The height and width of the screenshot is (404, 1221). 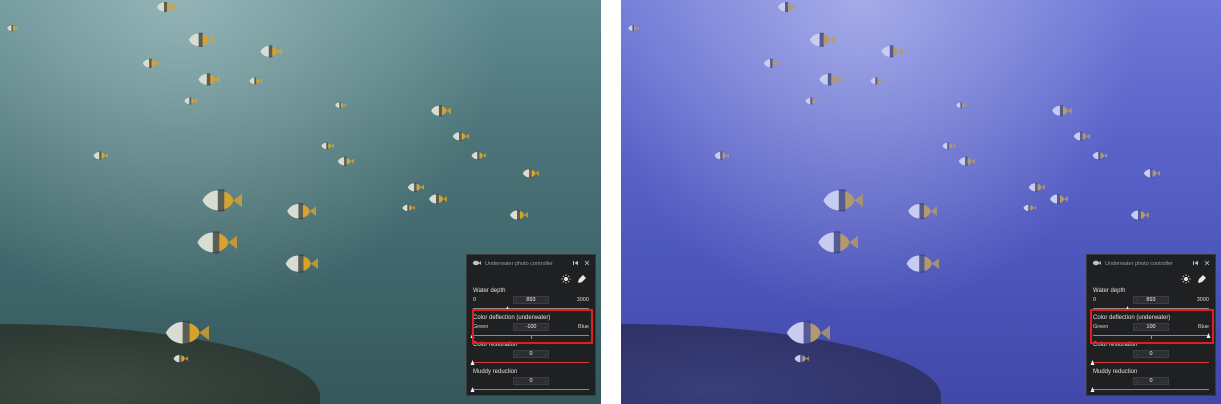 What do you see at coordinates (1203, 327) in the screenshot?
I see `color-deflection-right-label: Blue` at bounding box center [1203, 327].